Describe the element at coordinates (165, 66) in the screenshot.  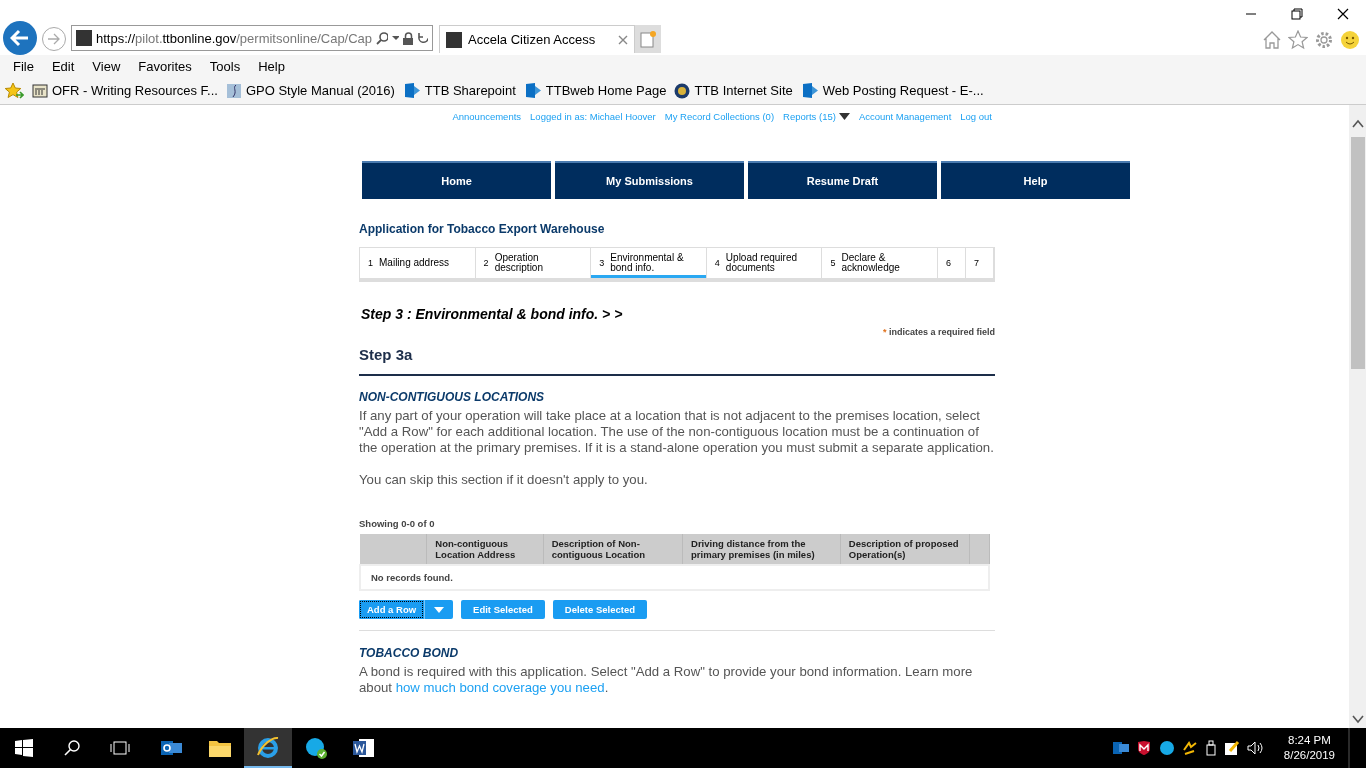
I see `menu-item: Favorites` at that location.